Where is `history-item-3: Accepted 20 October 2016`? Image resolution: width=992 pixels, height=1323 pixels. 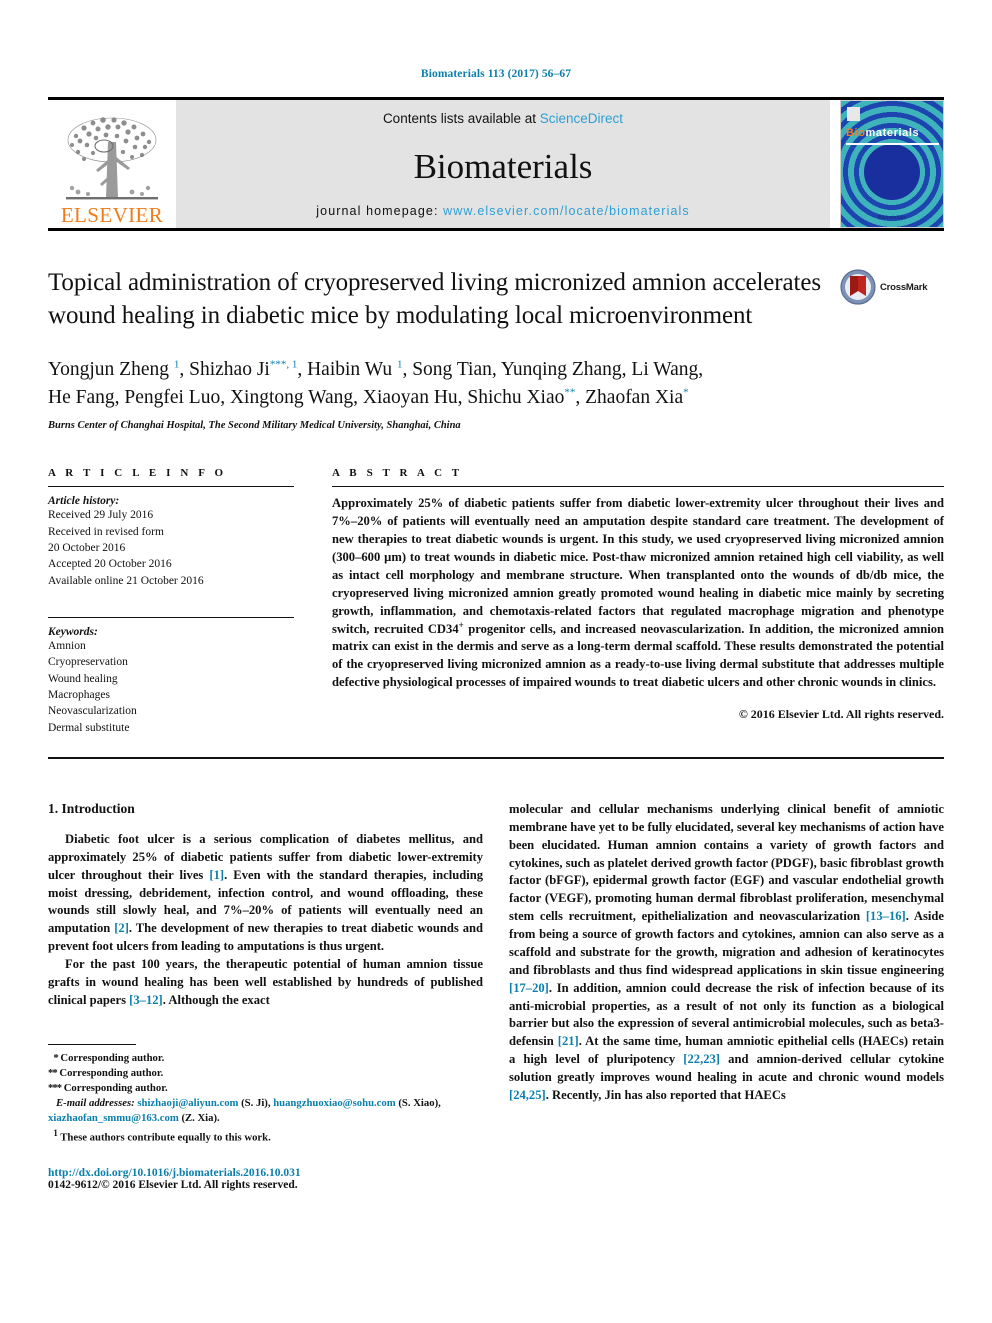
history-item-3: Accepted 20 October 2016 is located at coordinates (110, 564).